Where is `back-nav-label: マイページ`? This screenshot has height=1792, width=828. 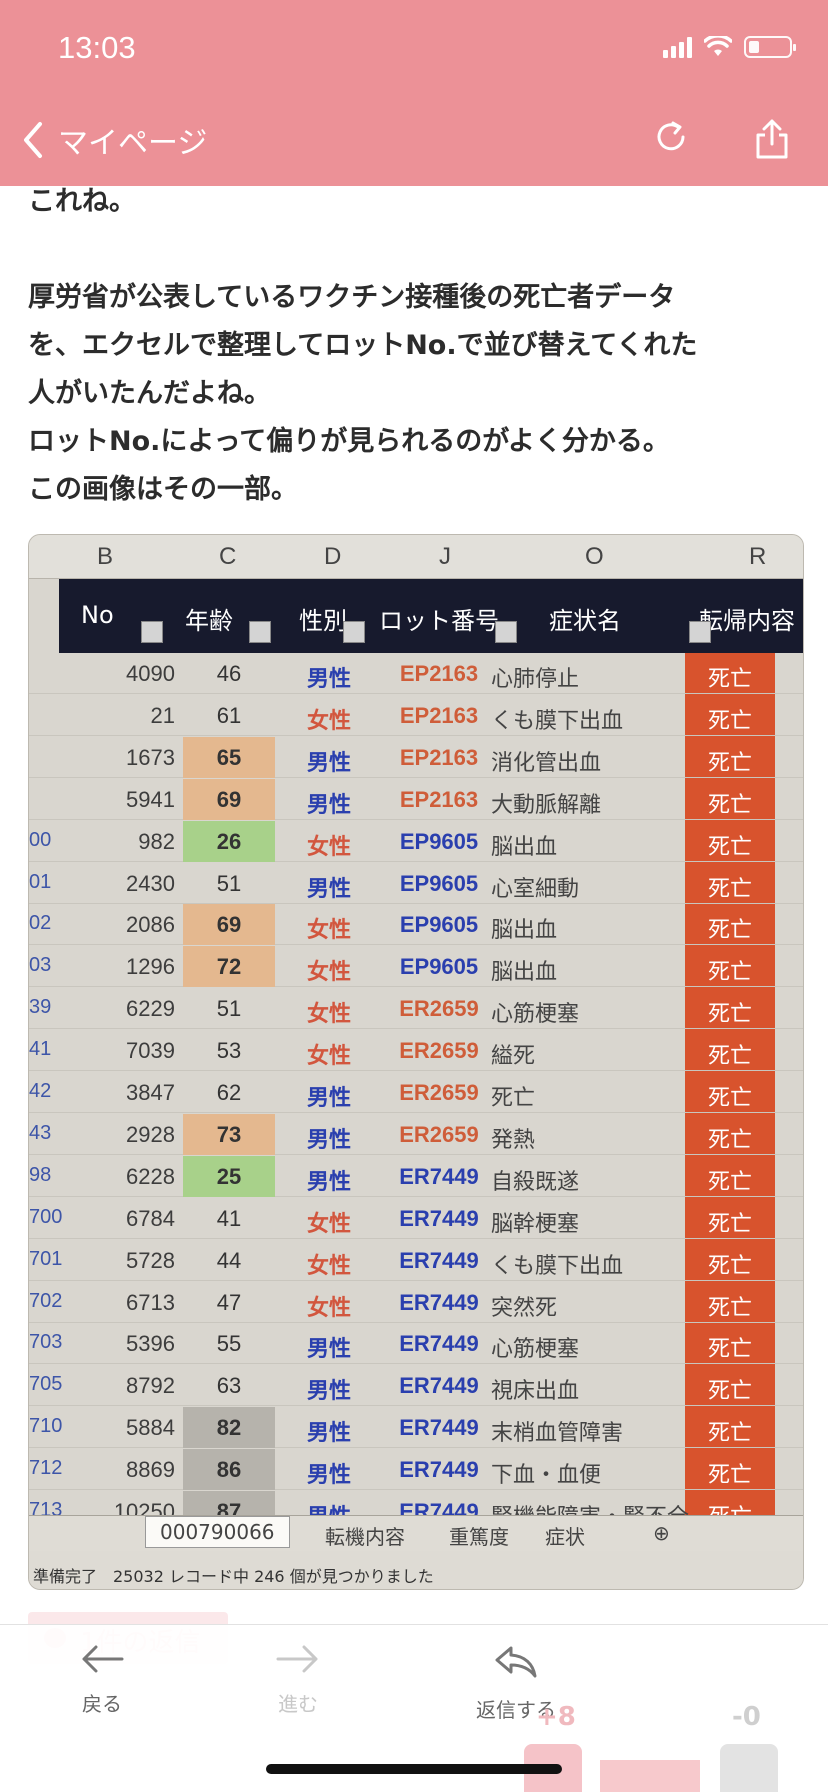
back-nav-label: マイページ is located at coordinates (133, 143).